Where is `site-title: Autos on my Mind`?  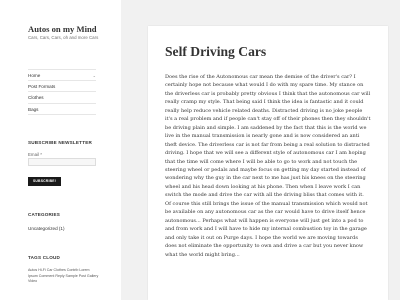
site-title: Autos on my Mind is located at coordinates (62, 29).